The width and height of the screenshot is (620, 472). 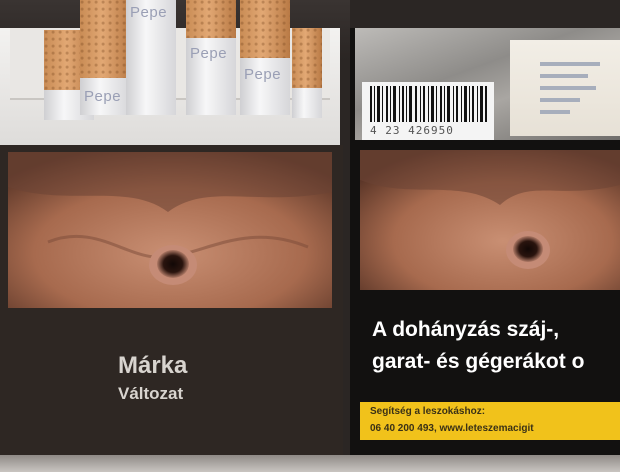 I want to click on barcode: 4 23 426950, so click(x=428, y=111).